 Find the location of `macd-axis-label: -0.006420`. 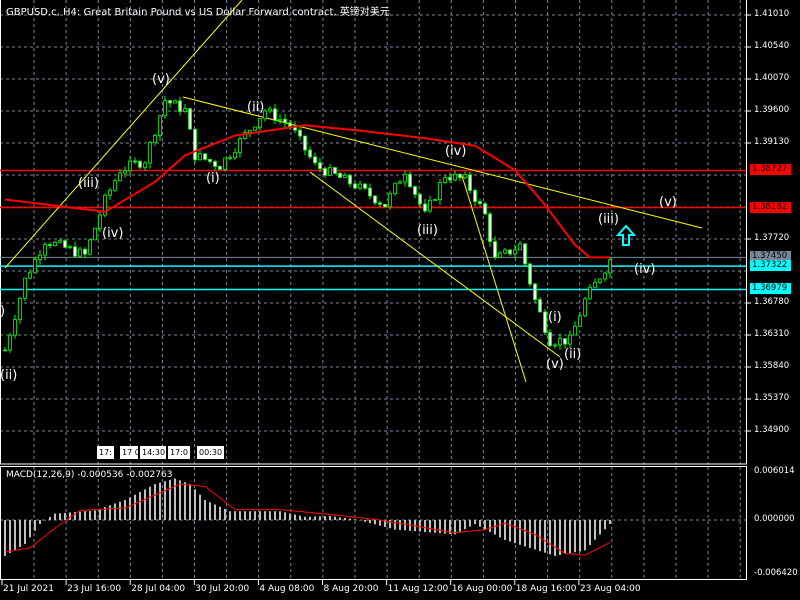

macd-axis-label: -0.006420 is located at coordinates (776, 573).